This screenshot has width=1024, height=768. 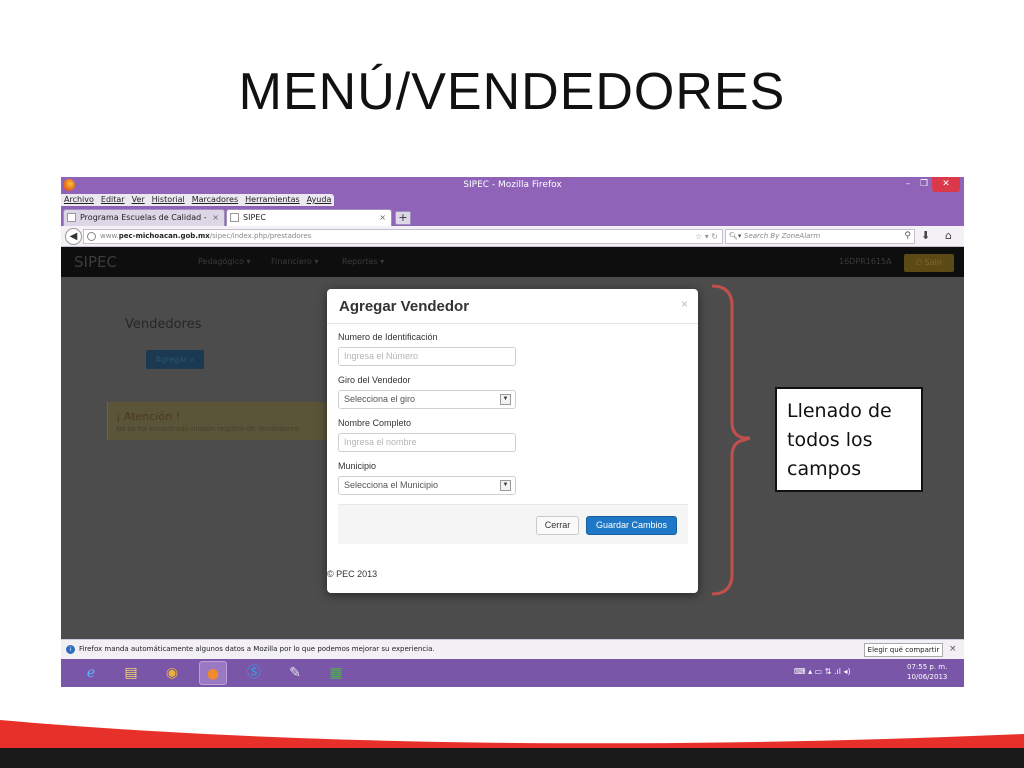 I want to click on explorer-icon: ▤, so click(x=131, y=673).